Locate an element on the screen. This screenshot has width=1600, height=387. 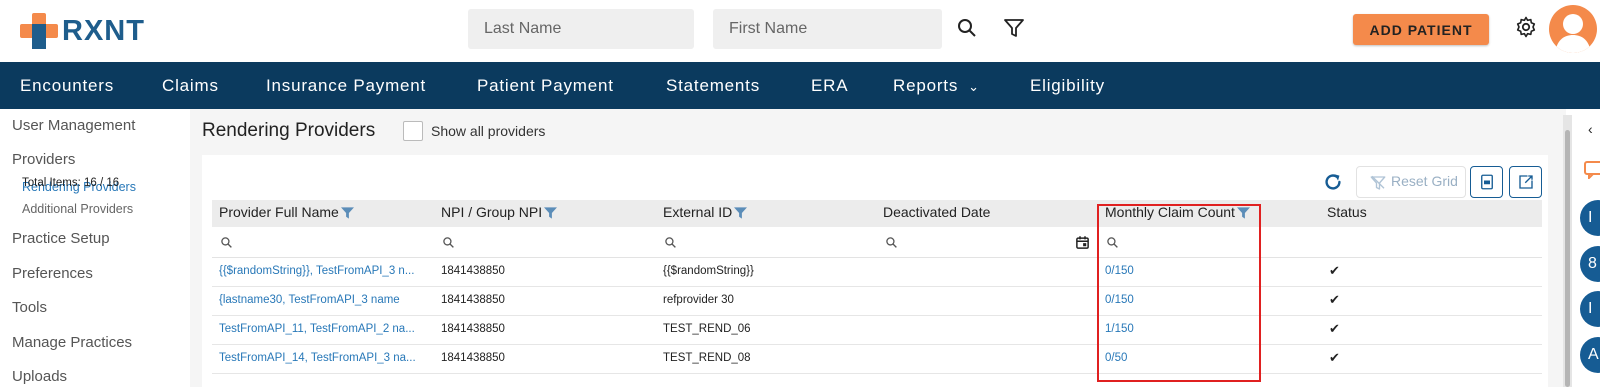
filter-icon is located at coordinates (1014, 28).